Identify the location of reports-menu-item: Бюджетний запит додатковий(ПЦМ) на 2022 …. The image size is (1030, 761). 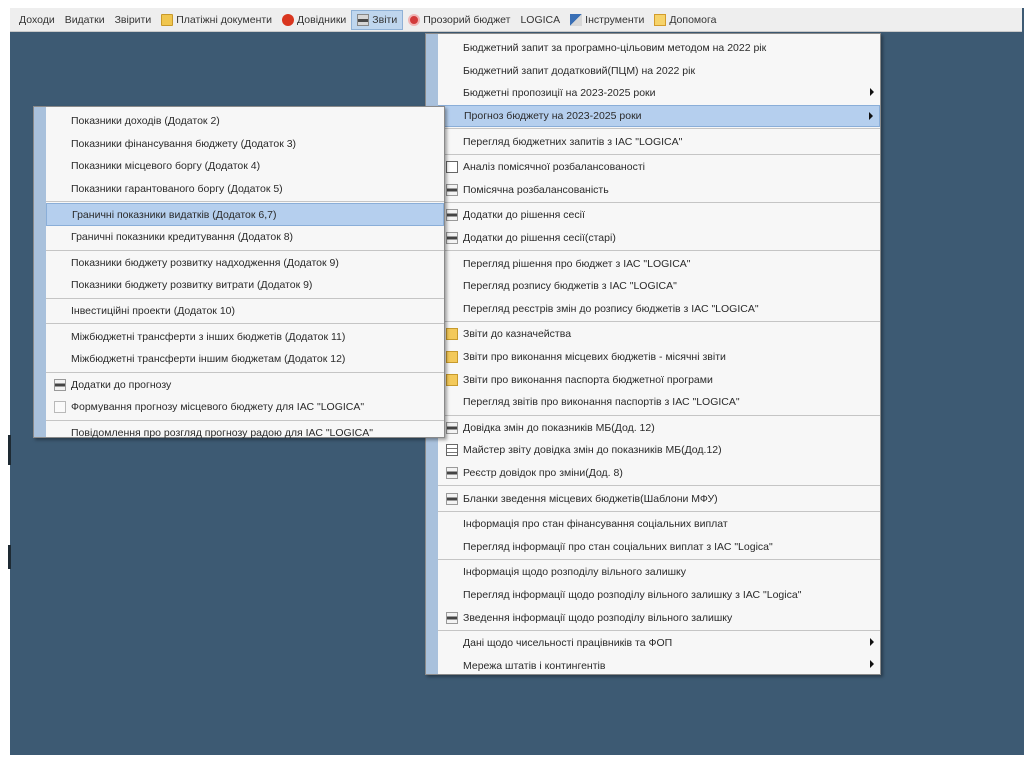
(659, 71).